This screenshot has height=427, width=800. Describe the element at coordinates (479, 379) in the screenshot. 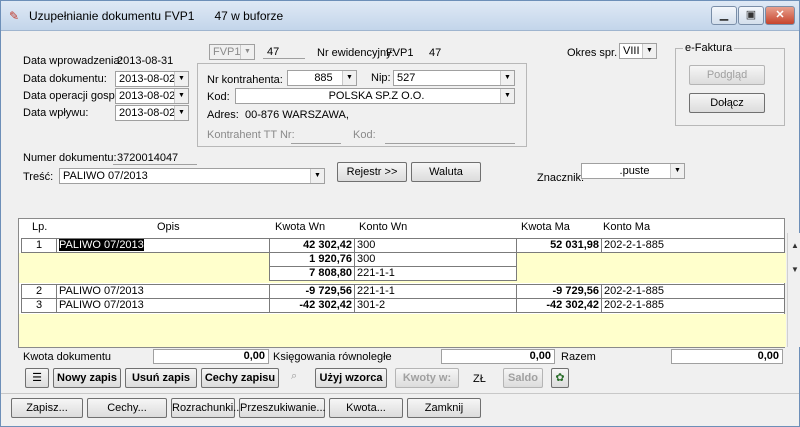

I see `currency-label: ZŁ` at that location.